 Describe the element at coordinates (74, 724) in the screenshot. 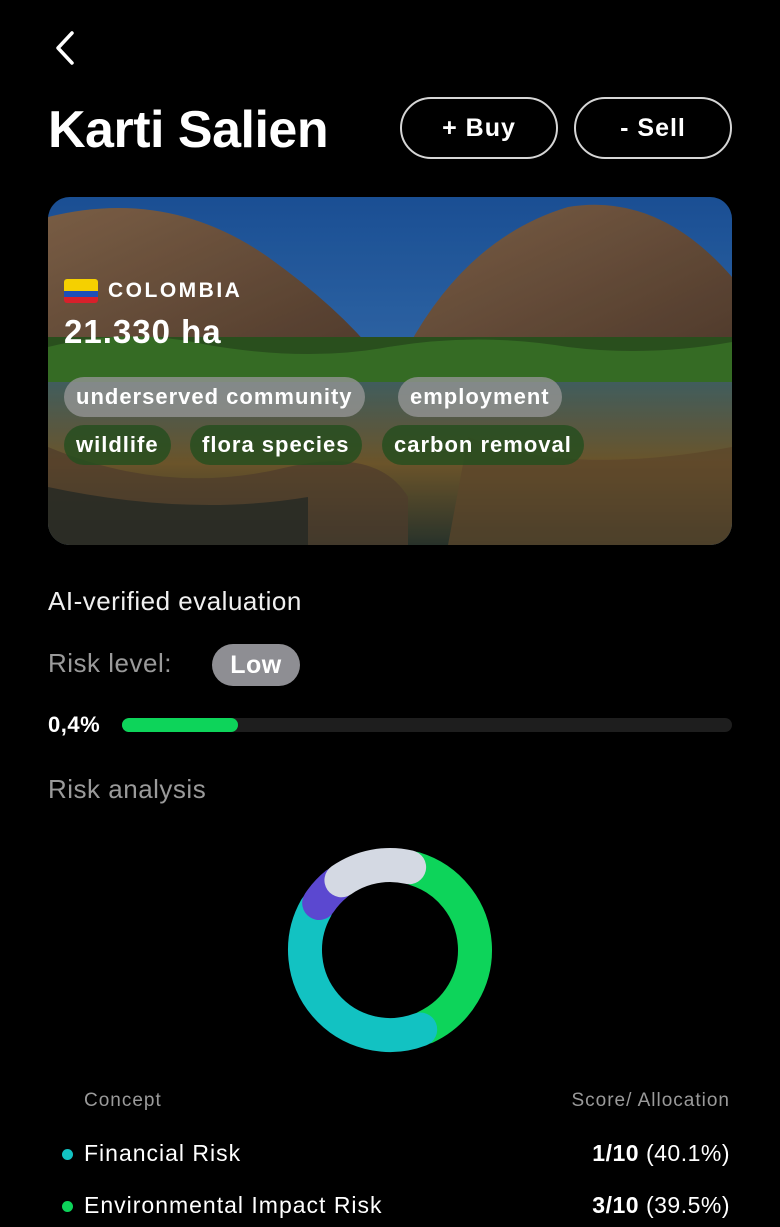

I see `risk-percent: 0,4%` at that location.